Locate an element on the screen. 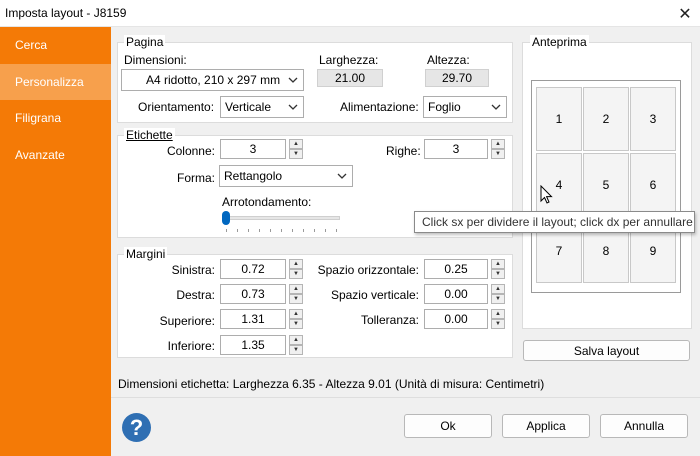 This screenshot has width=700, height=456. arrotondamento-slider-track is located at coordinates (281, 218).